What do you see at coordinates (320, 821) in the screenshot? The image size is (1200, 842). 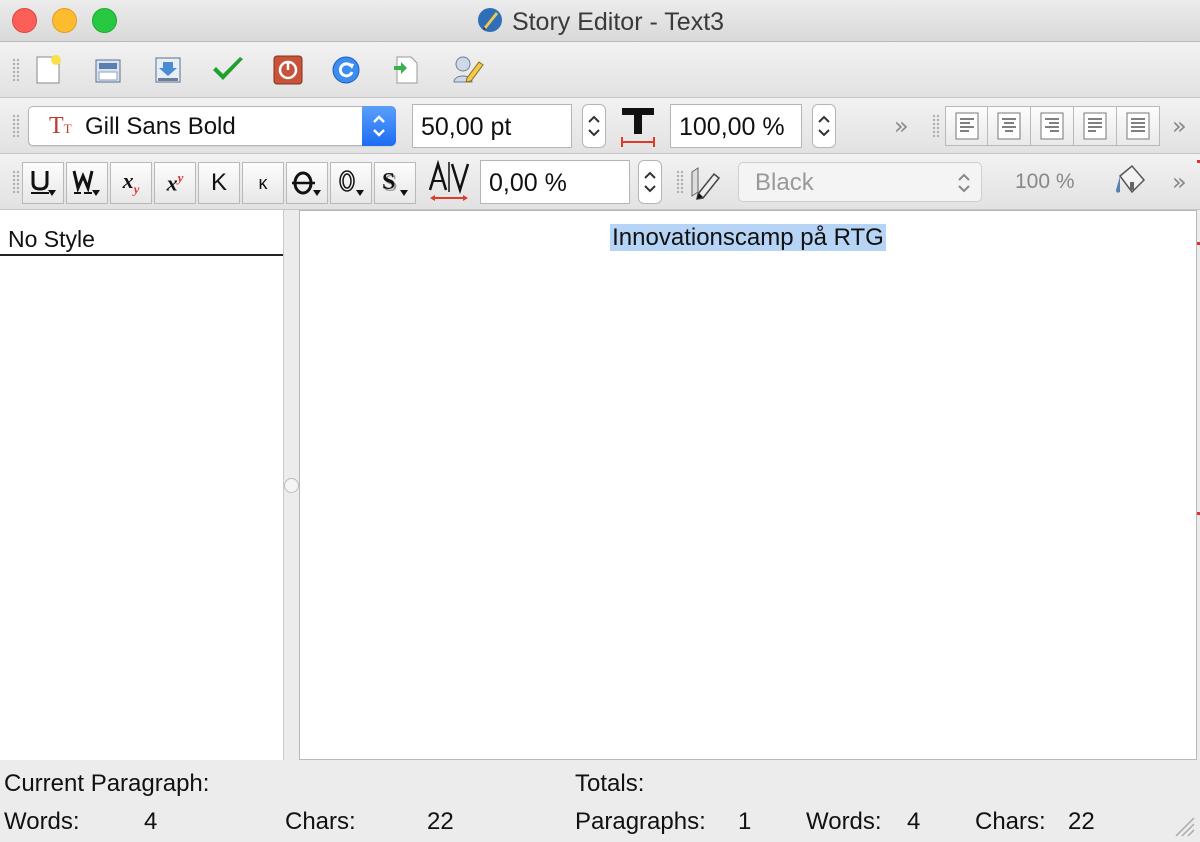 I see `chars-label: Chars:` at bounding box center [320, 821].